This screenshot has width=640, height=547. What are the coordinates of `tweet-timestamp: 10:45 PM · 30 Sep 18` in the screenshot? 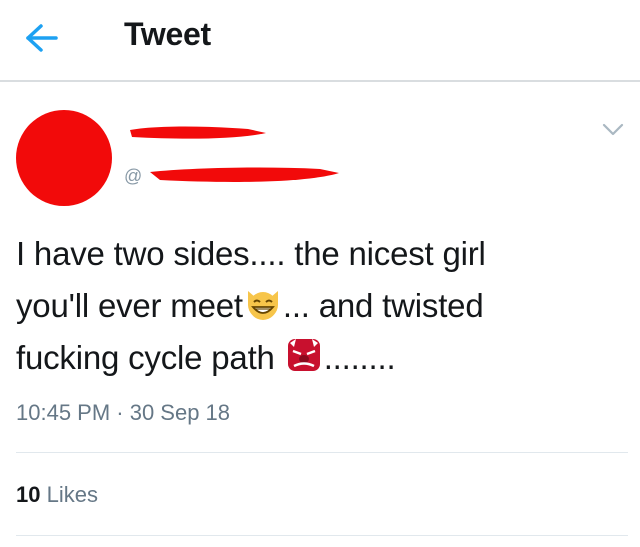 It's located at (123, 412).